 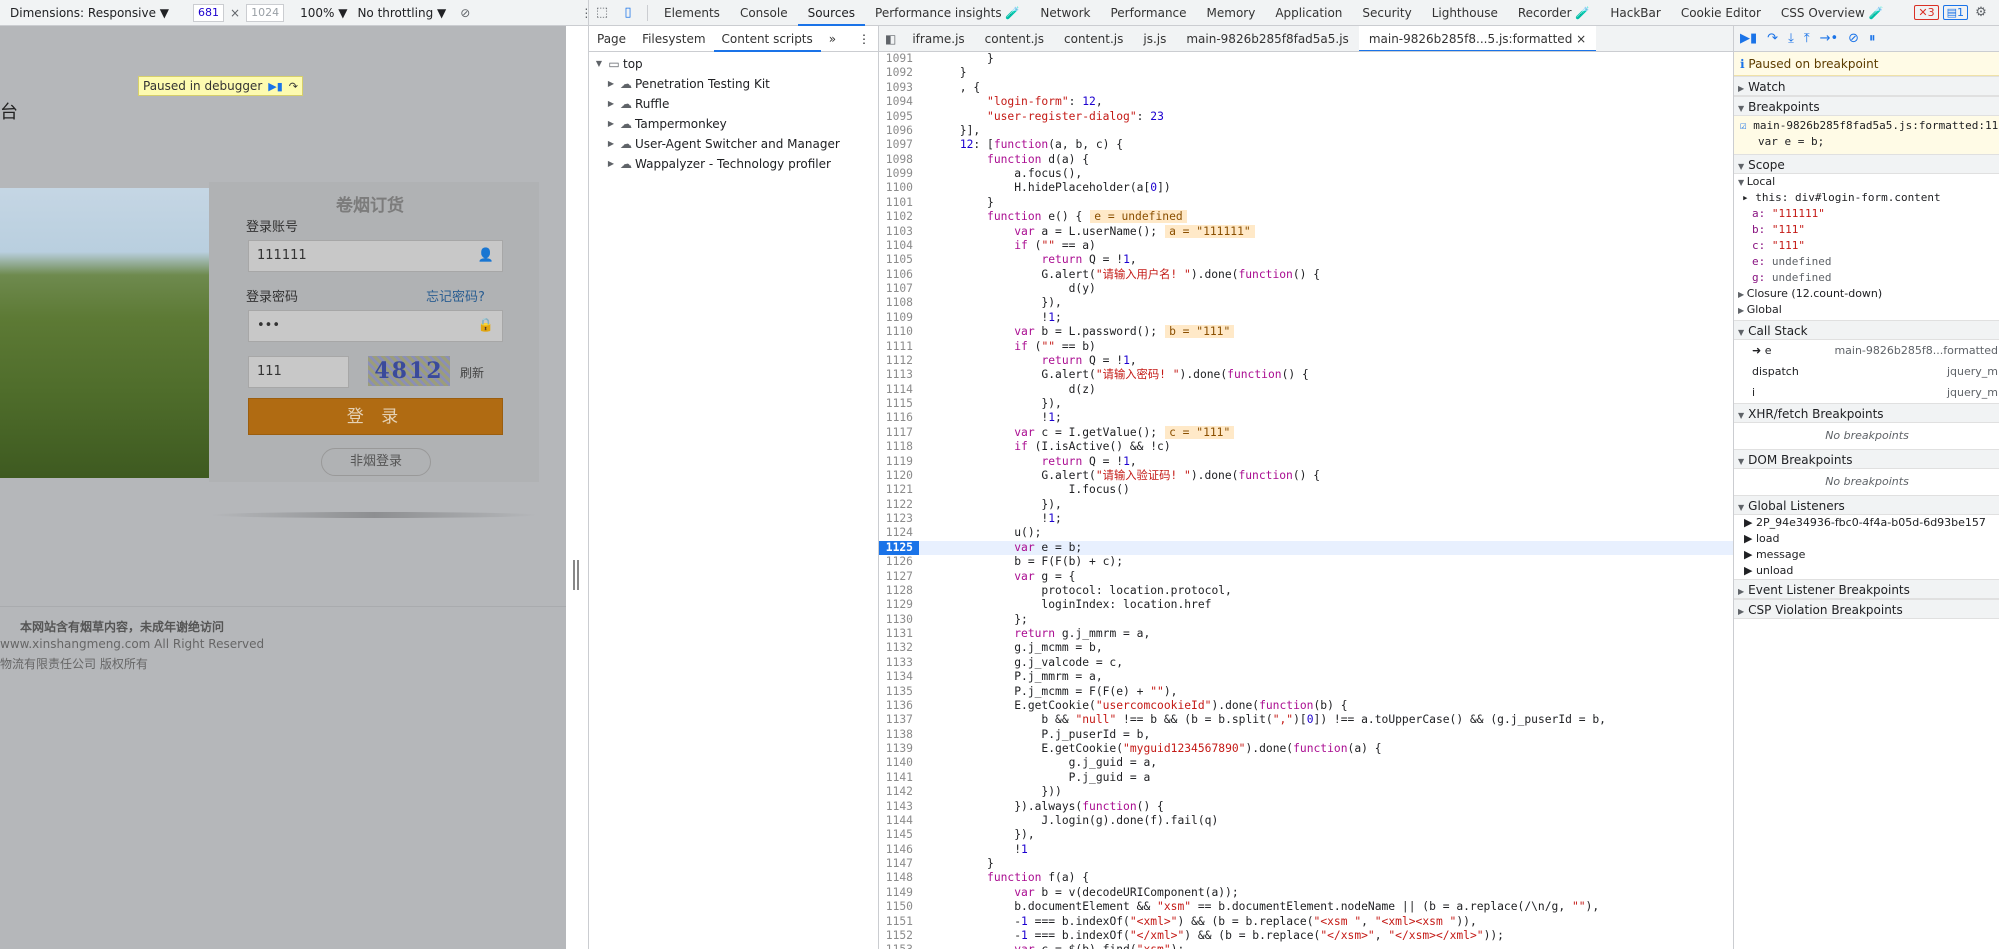 What do you see at coordinates (1386, 13) in the screenshot?
I see `tab-security: Security` at bounding box center [1386, 13].